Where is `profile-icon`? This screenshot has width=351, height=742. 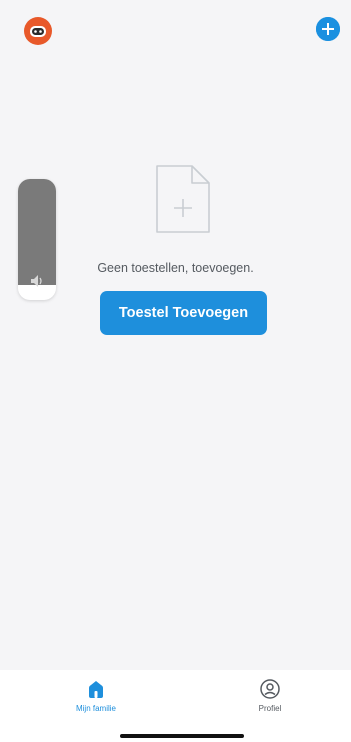
profile-icon is located at coordinates (270, 689).